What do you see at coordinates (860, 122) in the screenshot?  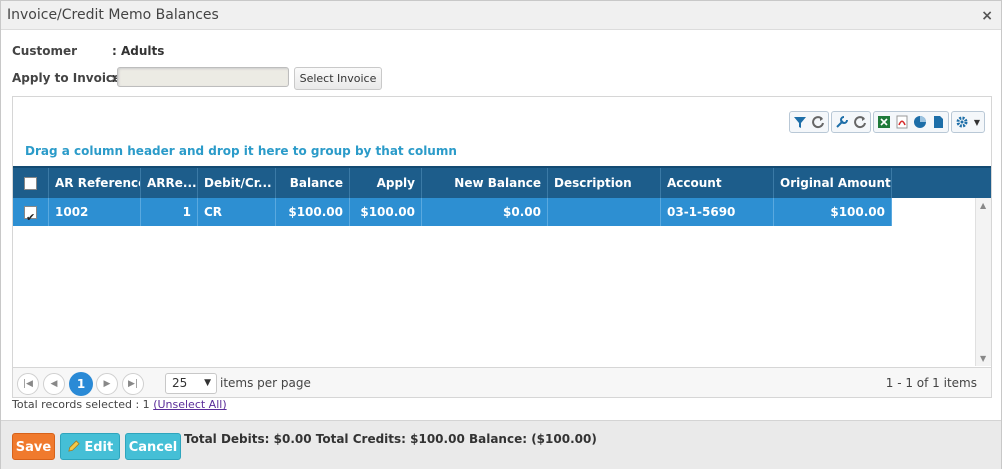 I see `reset-icon` at bounding box center [860, 122].